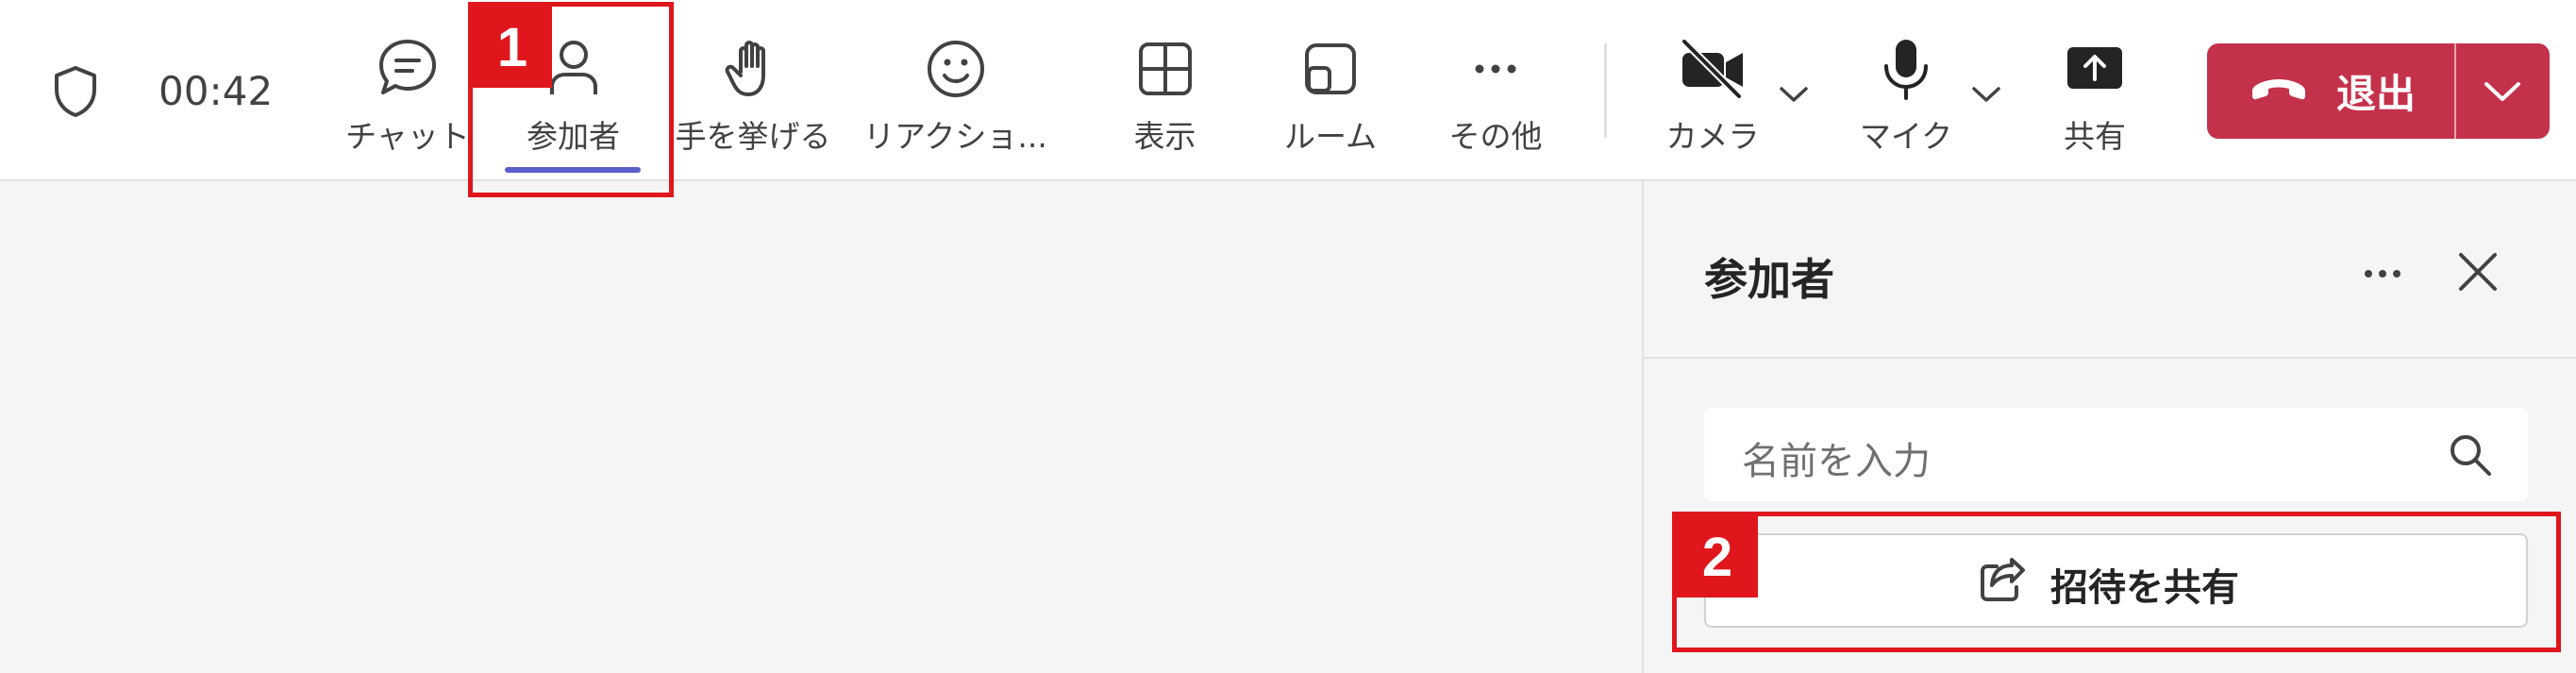 This screenshot has height=673, width=2576. What do you see at coordinates (2455, 91) in the screenshot?
I see `leave-split-divider` at bounding box center [2455, 91].